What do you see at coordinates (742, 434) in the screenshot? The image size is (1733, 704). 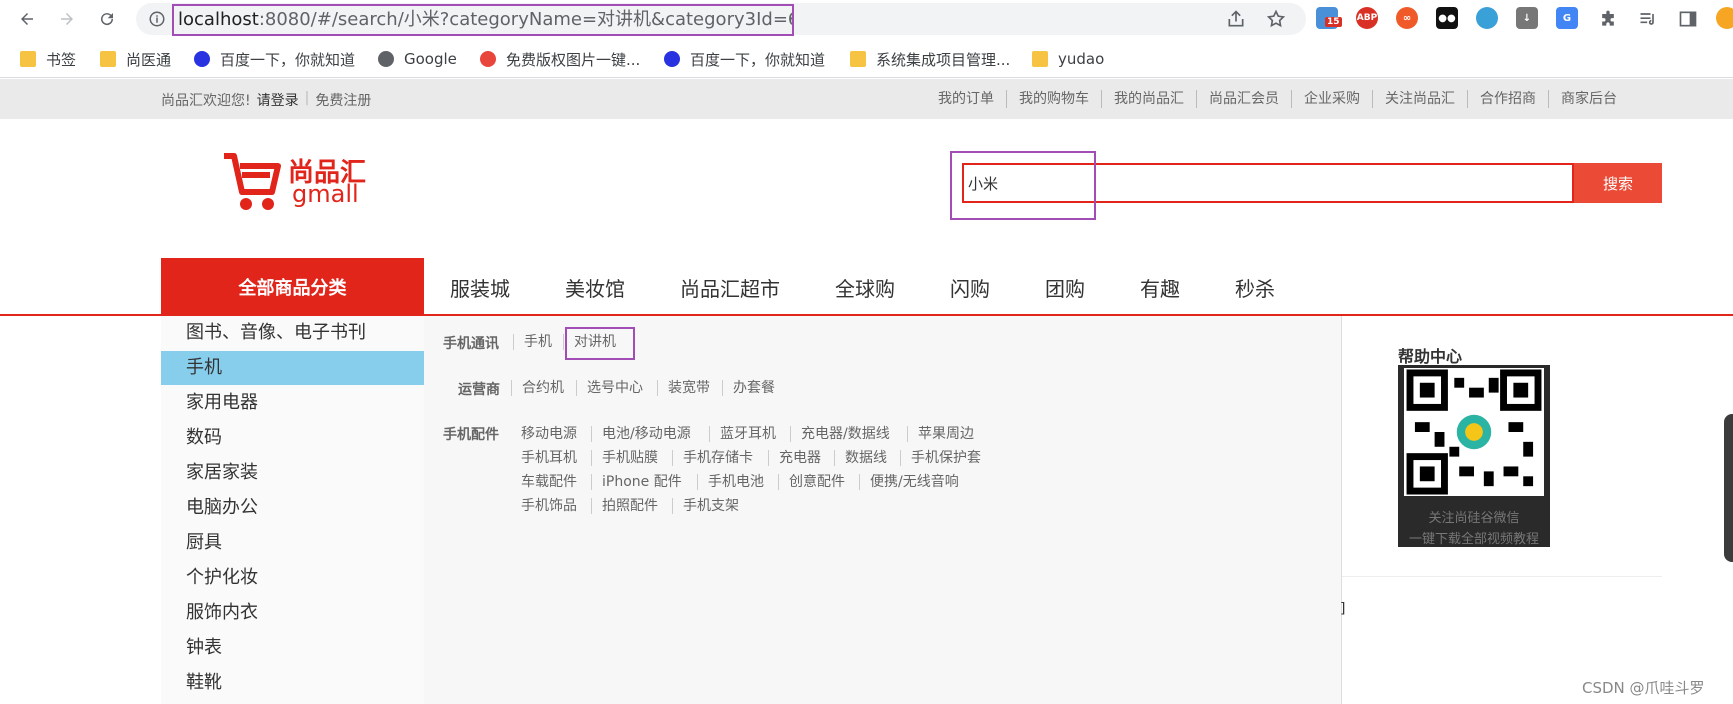 I see `subcategory-link: 蓝牙耳机` at bounding box center [742, 434].